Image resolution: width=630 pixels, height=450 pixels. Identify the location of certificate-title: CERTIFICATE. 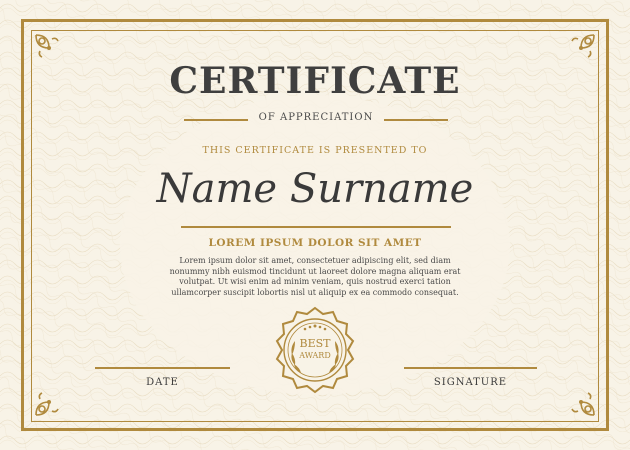
(315, 81).